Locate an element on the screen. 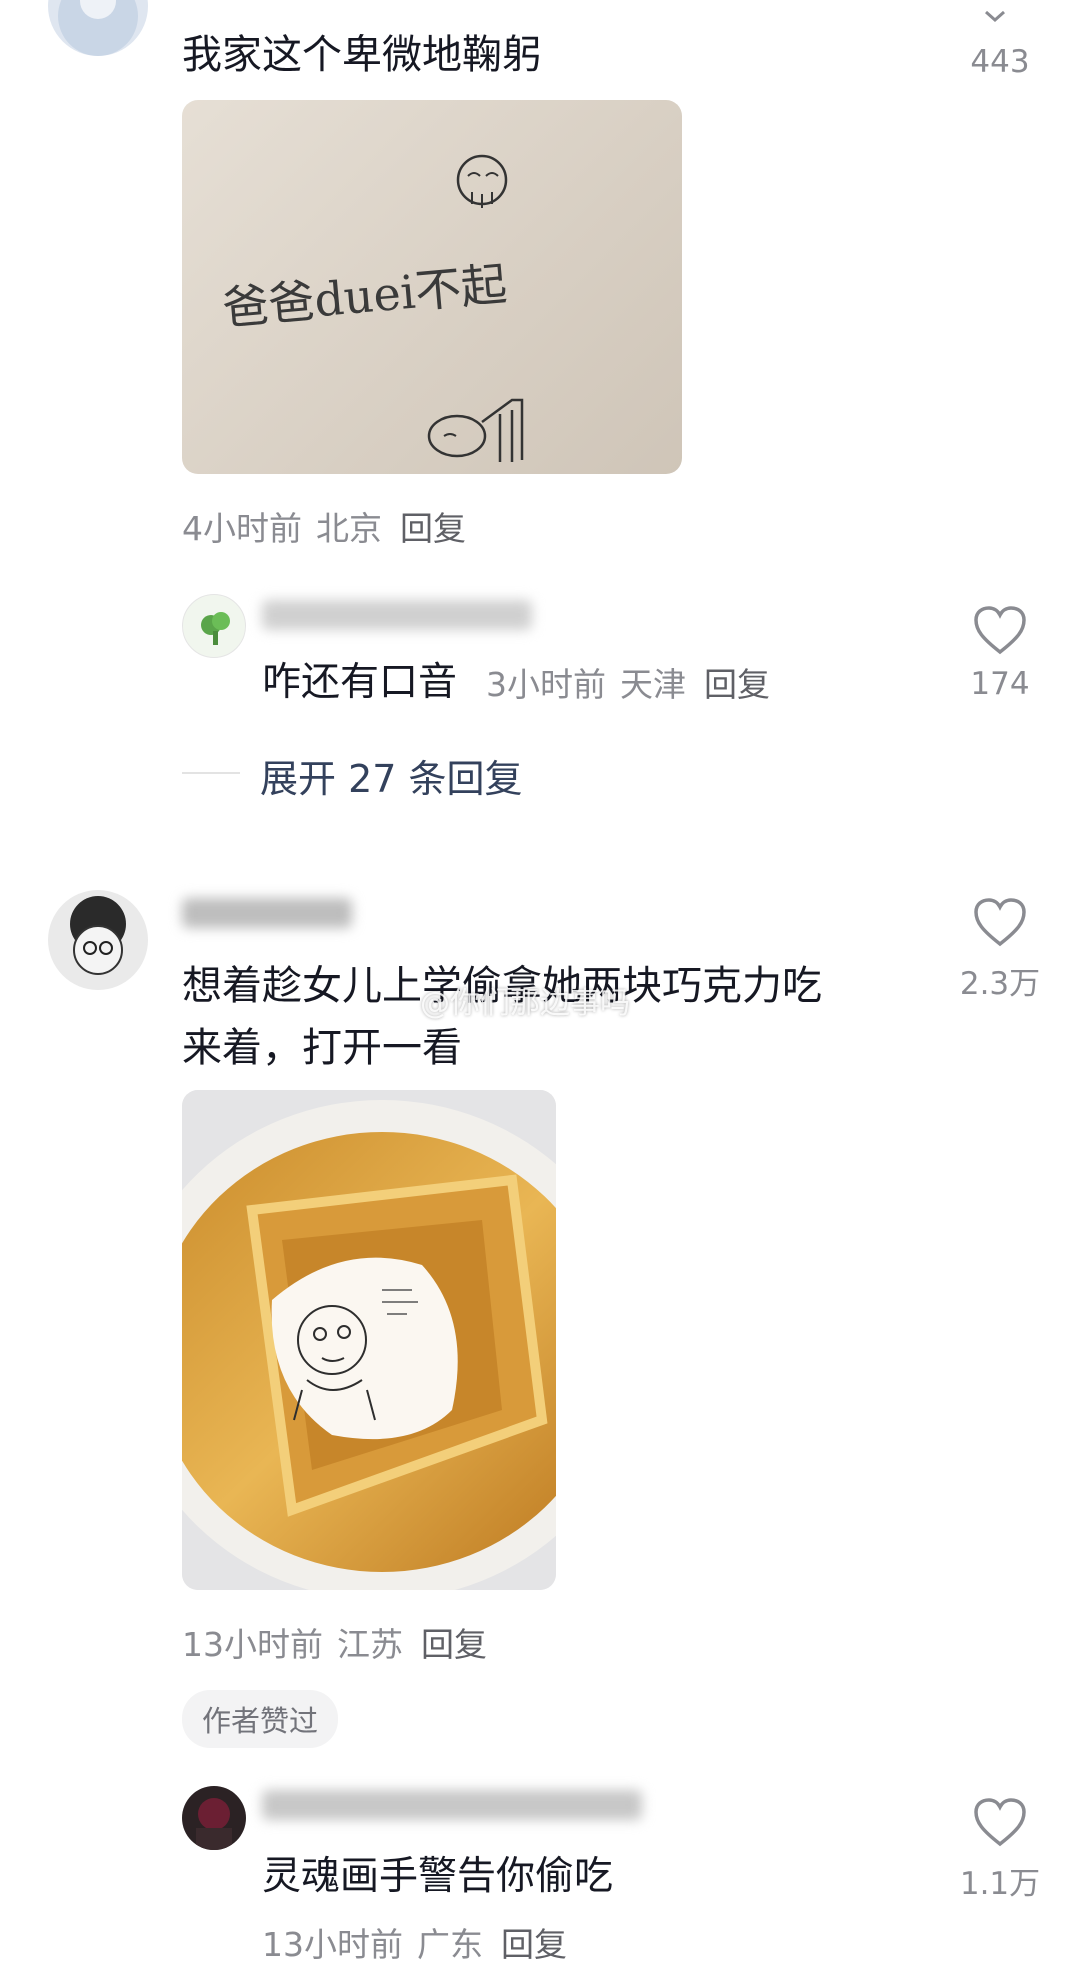 Image resolution: width=1080 pixels, height=1986 pixels. comment-meta: 4小时前 北京 回复 is located at coordinates (324, 526).